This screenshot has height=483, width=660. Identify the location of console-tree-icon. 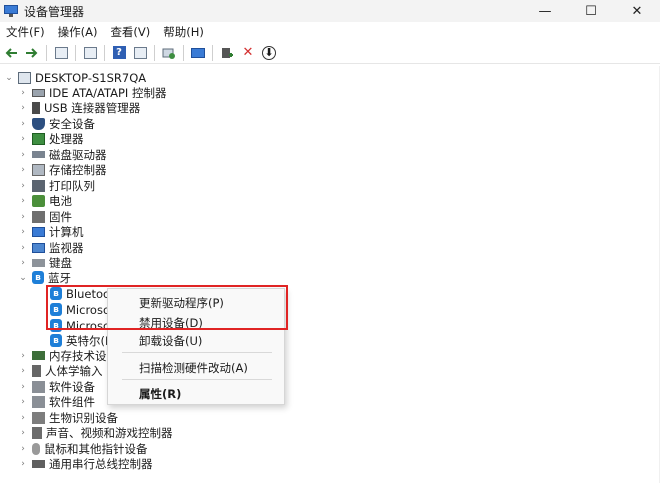
(140, 53).